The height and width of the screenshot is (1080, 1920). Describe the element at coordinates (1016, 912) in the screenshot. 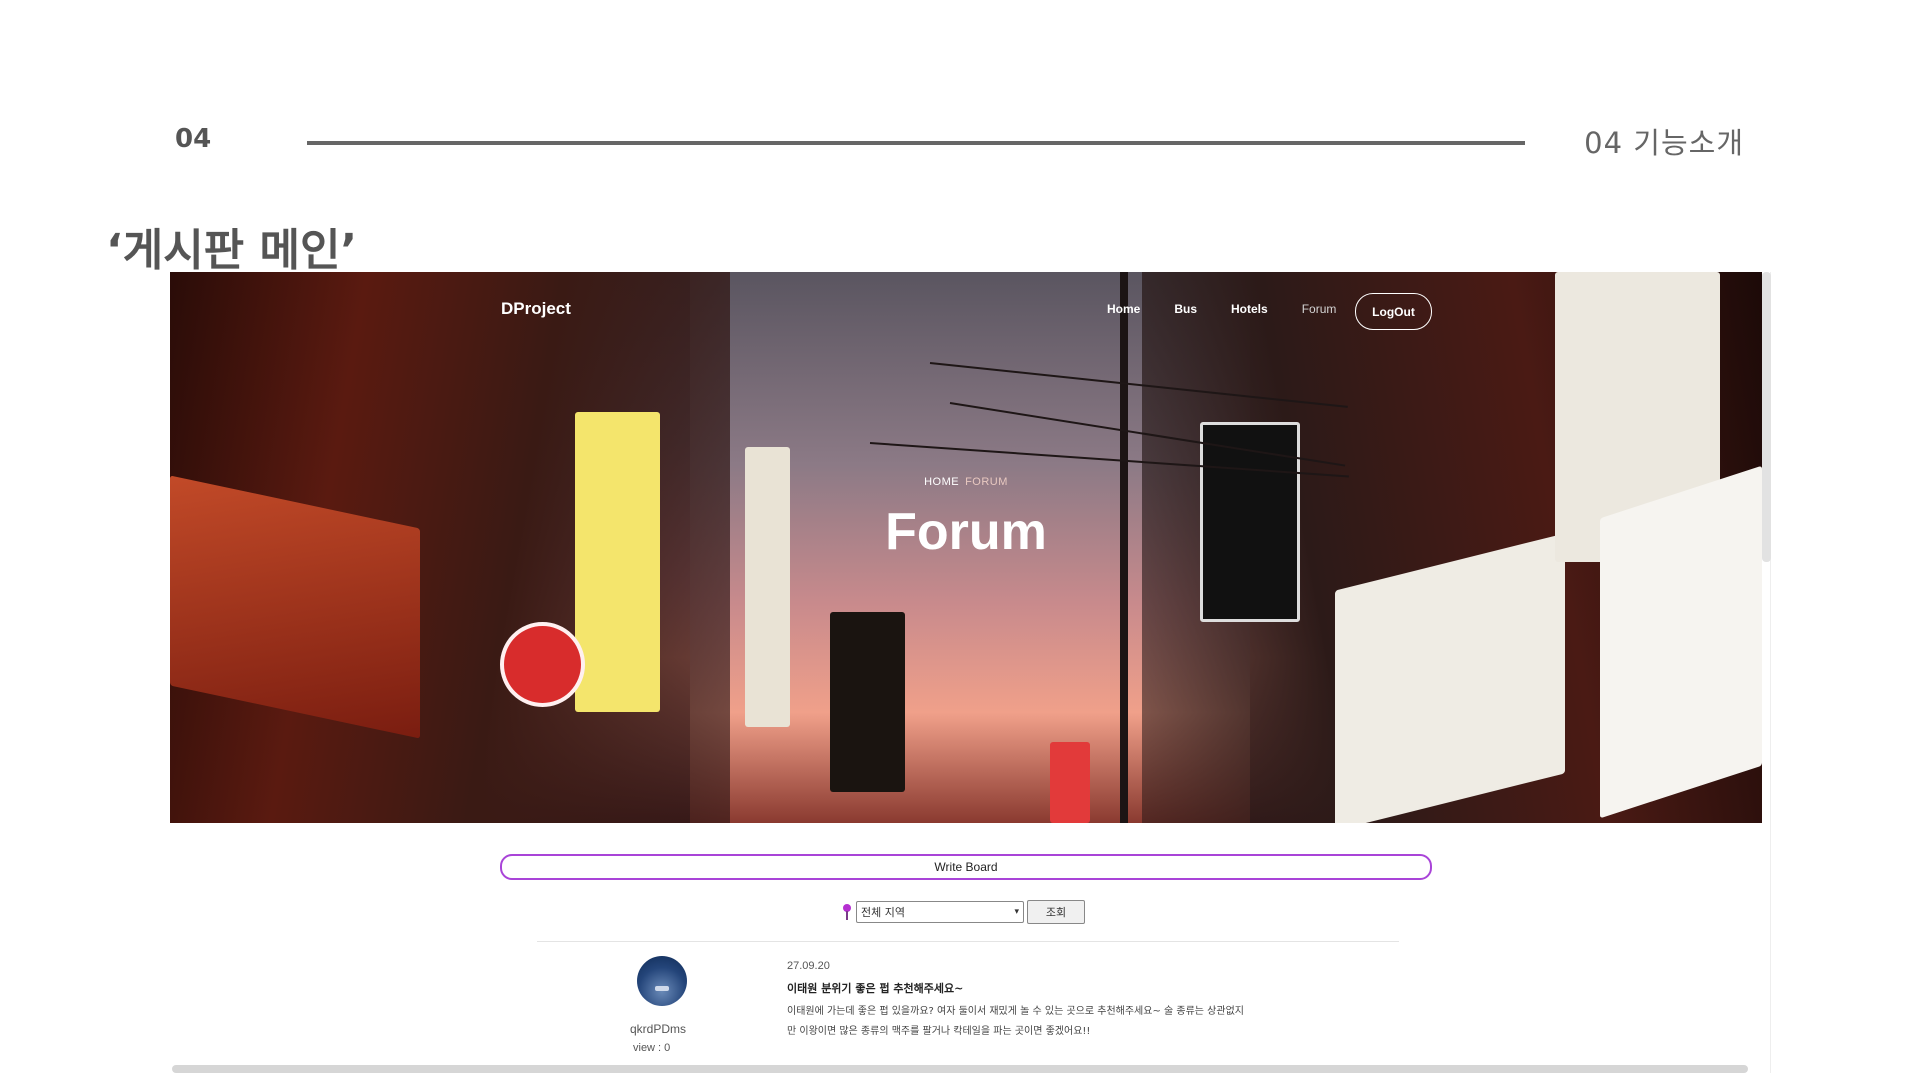

I see `chevron-down-icon: ▾` at that location.